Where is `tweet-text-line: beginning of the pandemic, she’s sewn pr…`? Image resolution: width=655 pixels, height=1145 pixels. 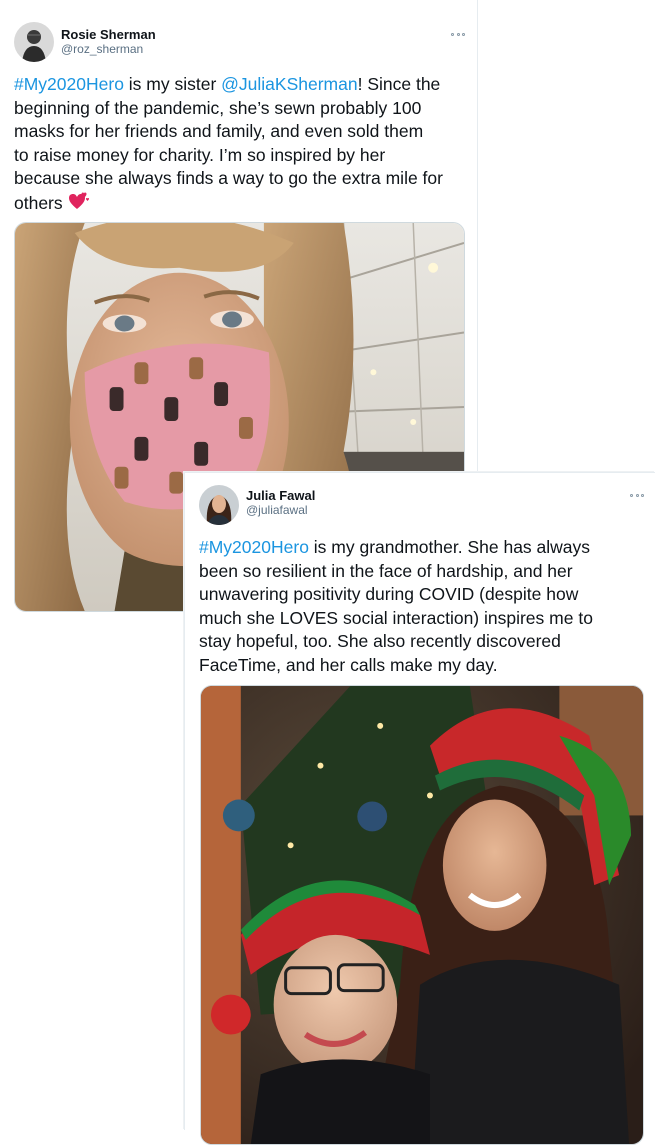 tweet-text-line: beginning of the pandemic, she’s sewn pr… is located at coordinates (218, 107).